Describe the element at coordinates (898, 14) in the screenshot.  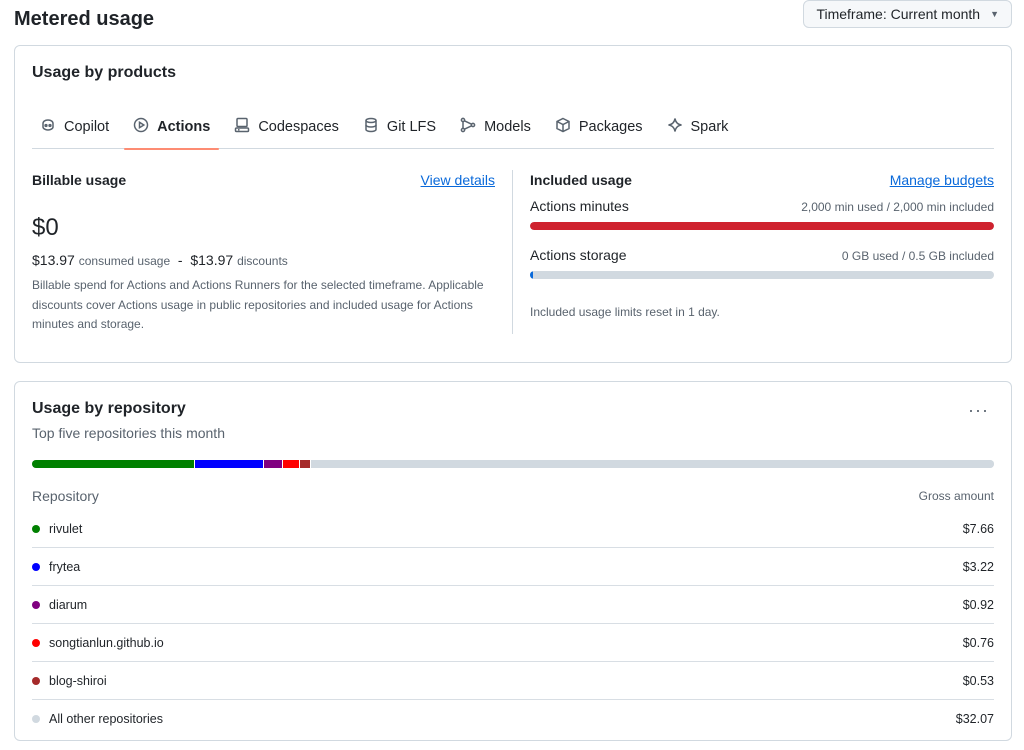
I see `timeframe-label: Timeframe: Current month` at that location.